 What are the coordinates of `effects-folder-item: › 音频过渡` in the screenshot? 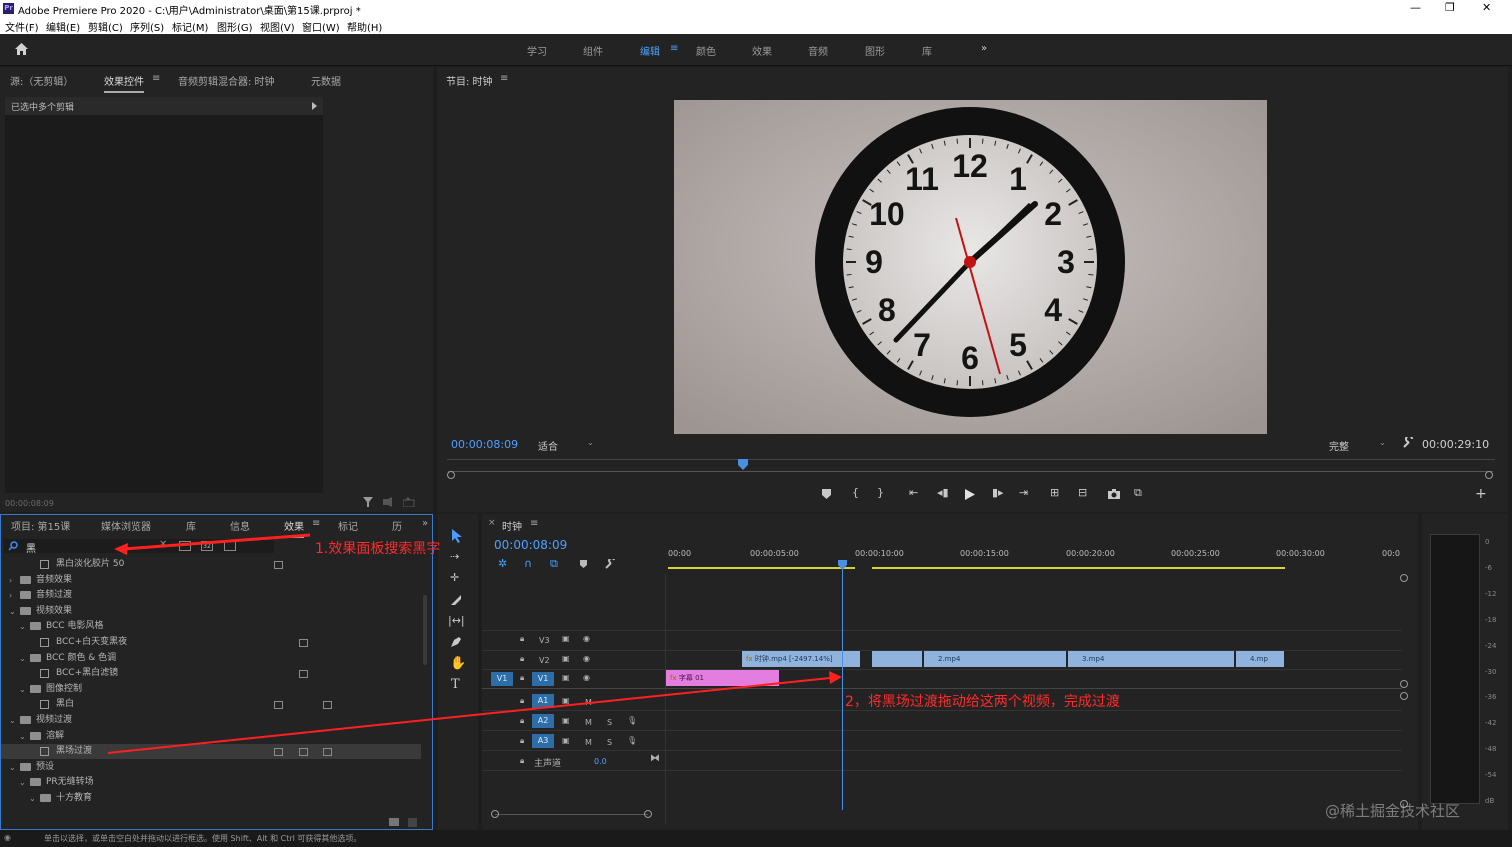 It's located at (211, 595).